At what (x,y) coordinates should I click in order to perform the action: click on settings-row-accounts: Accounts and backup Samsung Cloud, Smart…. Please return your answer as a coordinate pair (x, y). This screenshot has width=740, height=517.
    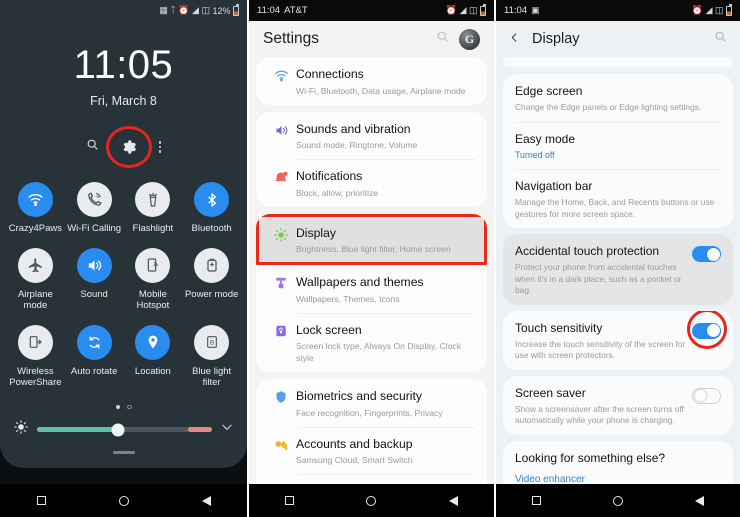
    Looking at the image, I should click on (371, 450).